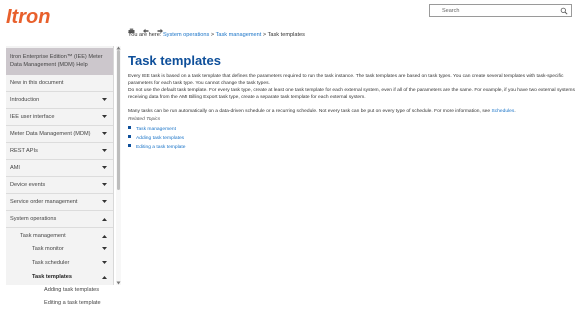 This screenshot has height=310, width=578. What do you see at coordinates (24, 151) in the screenshot?
I see `sidebar-item-label: REST APIs` at bounding box center [24, 151].